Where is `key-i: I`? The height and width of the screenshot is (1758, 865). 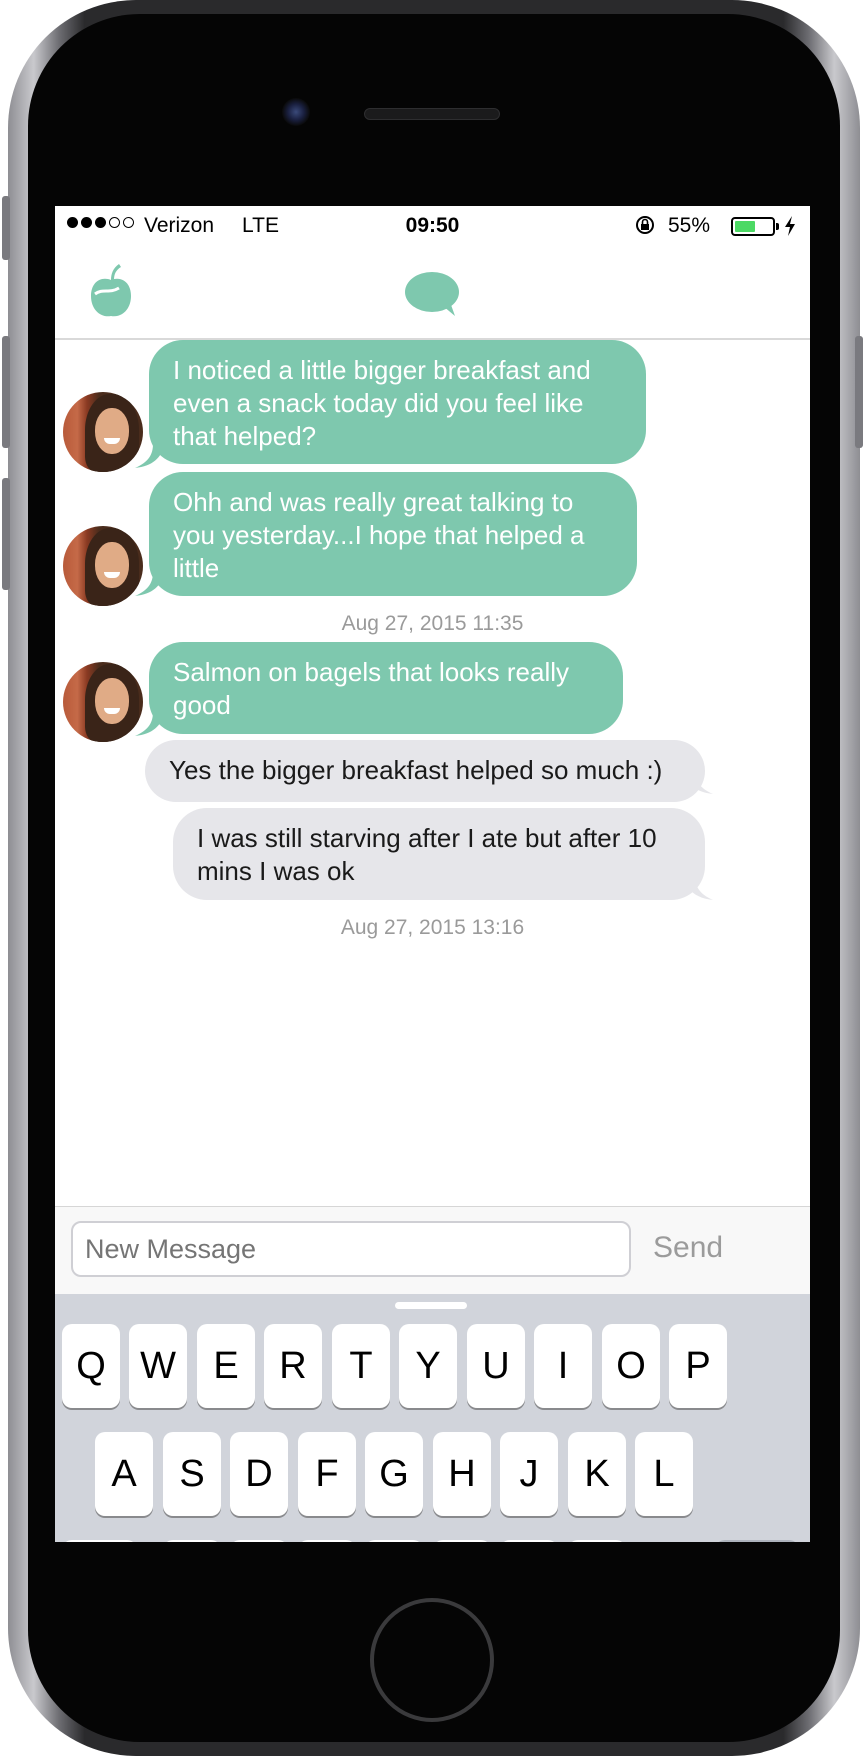
key-i: I is located at coordinates (563, 1366).